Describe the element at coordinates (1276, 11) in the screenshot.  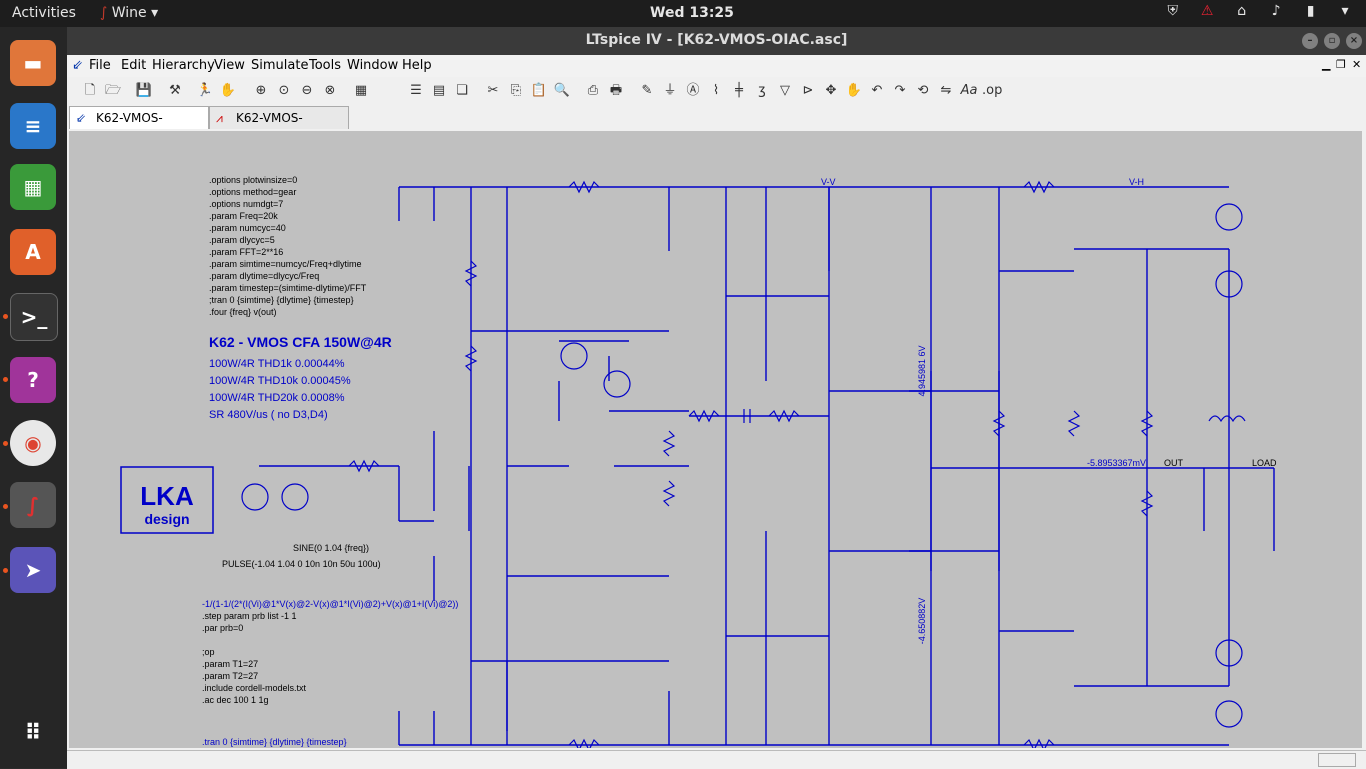
I see `volume-icon: ♪` at that location.